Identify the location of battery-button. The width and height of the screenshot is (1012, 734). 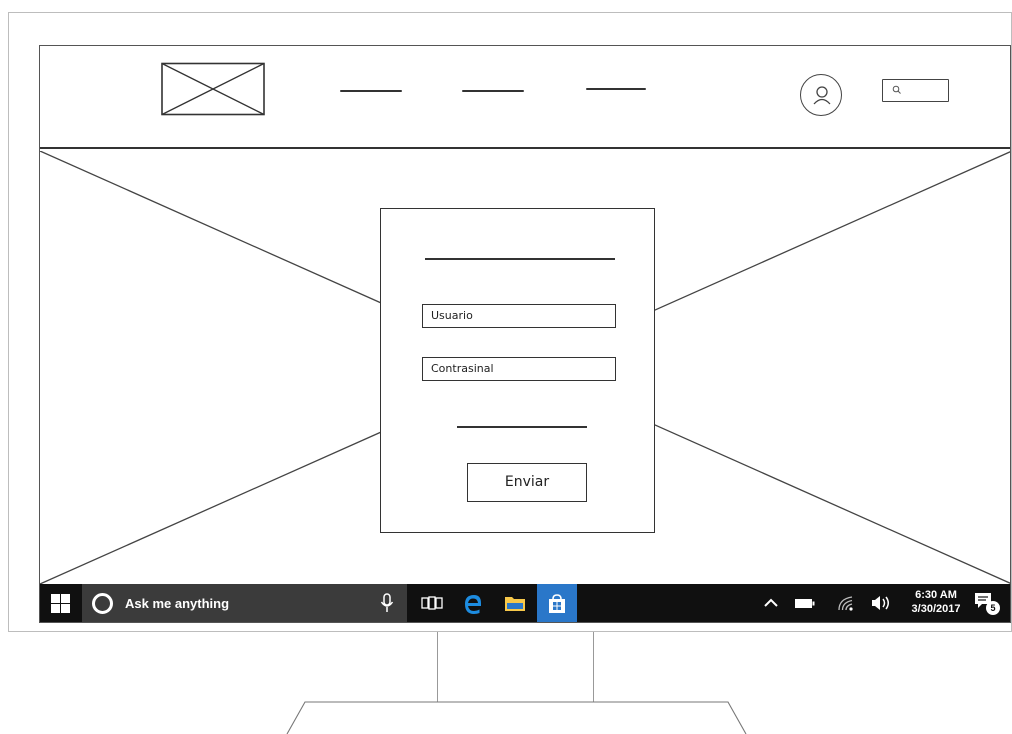
(806, 603).